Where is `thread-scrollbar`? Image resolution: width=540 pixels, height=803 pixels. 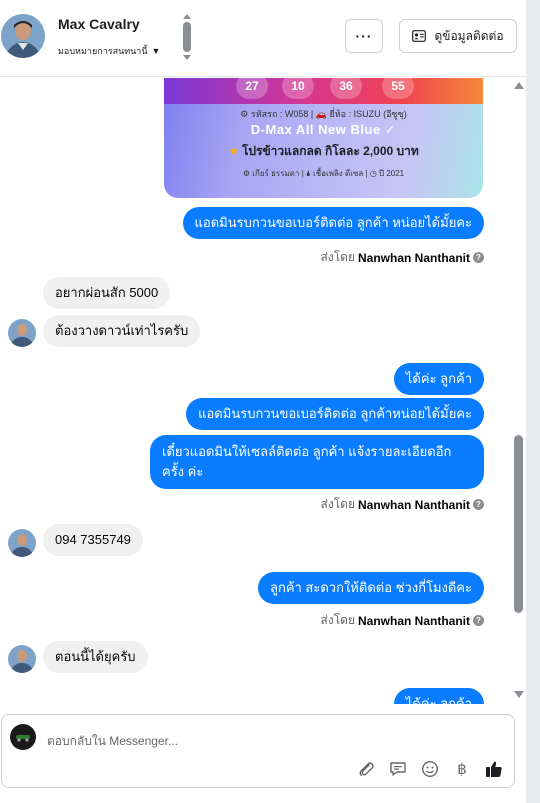
thread-scrollbar is located at coordinates (519, 391).